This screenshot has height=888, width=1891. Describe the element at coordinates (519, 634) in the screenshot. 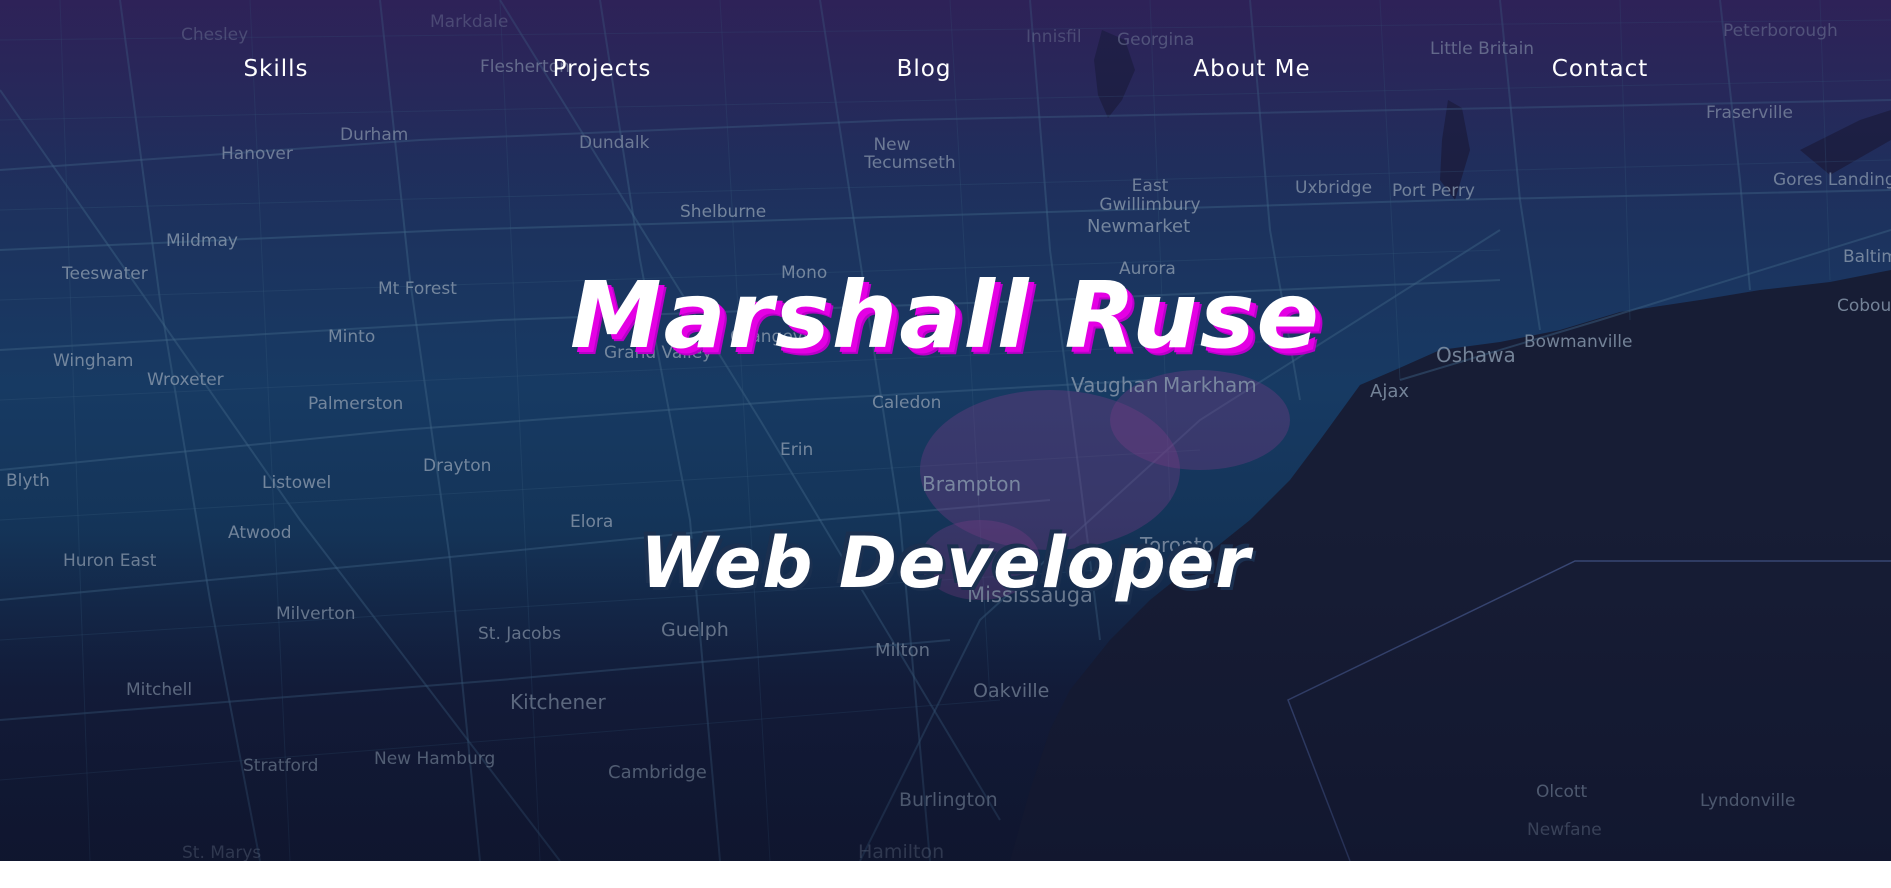

I see `map-label: St. Jacobs` at that location.